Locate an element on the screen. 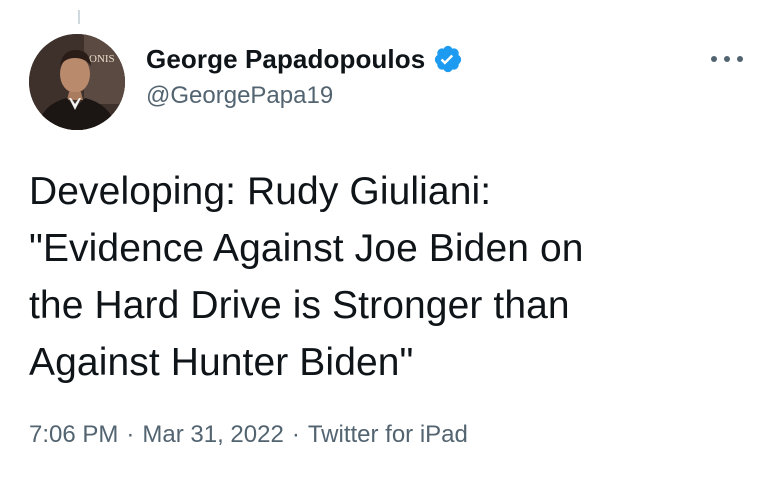 This screenshot has height=478, width=768. tweet-source-link: Twitter for iPad is located at coordinates (388, 434).